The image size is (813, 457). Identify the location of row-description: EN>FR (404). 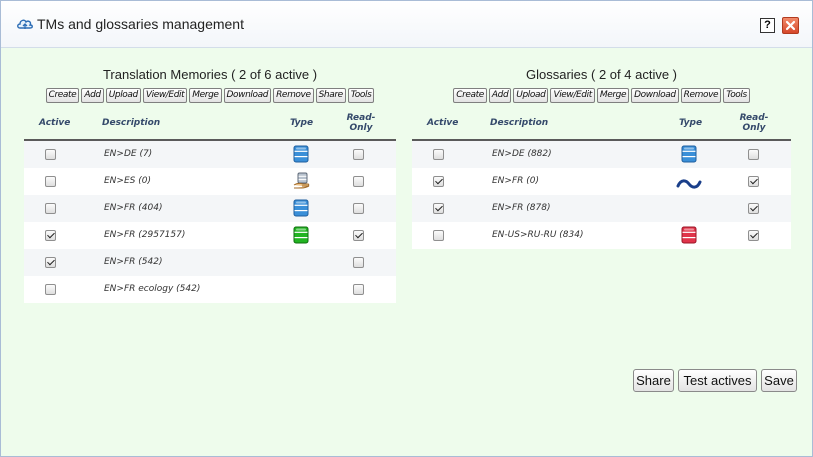
(133, 208).